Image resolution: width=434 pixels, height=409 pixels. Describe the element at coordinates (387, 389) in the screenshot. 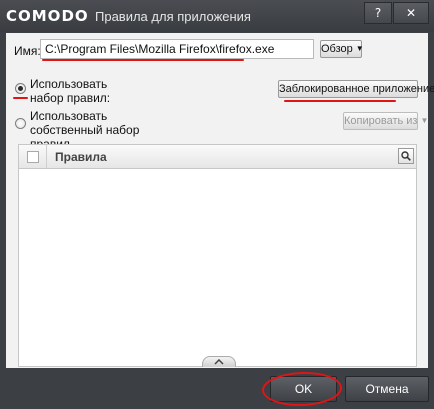

I see `cancel-button: Отмена` at that location.